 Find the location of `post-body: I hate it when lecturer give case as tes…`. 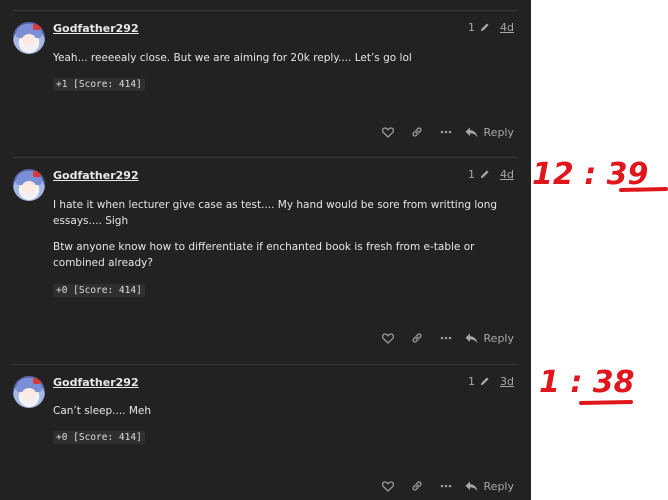

post-body: I hate it when lecturer give case as tes… is located at coordinates (283, 234).